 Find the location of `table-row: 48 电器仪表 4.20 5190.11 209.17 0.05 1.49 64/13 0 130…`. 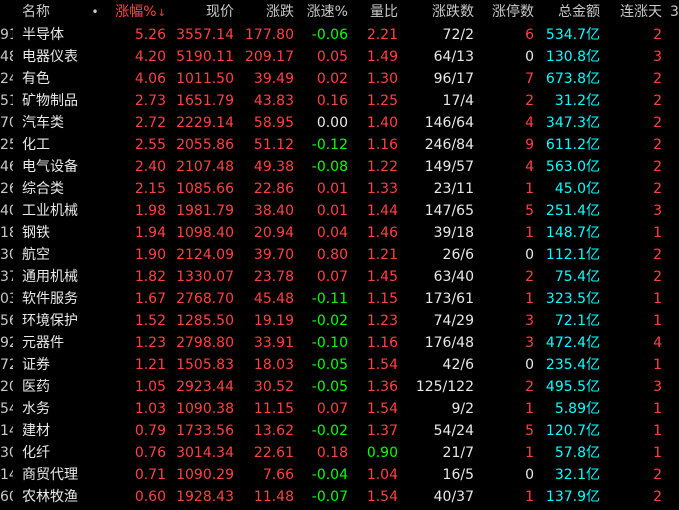

table-row: 48 电器仪表 4.20 5190.11 209.17 0.05 1.49 64/13 0 130… is located at coordinates (339, 57).